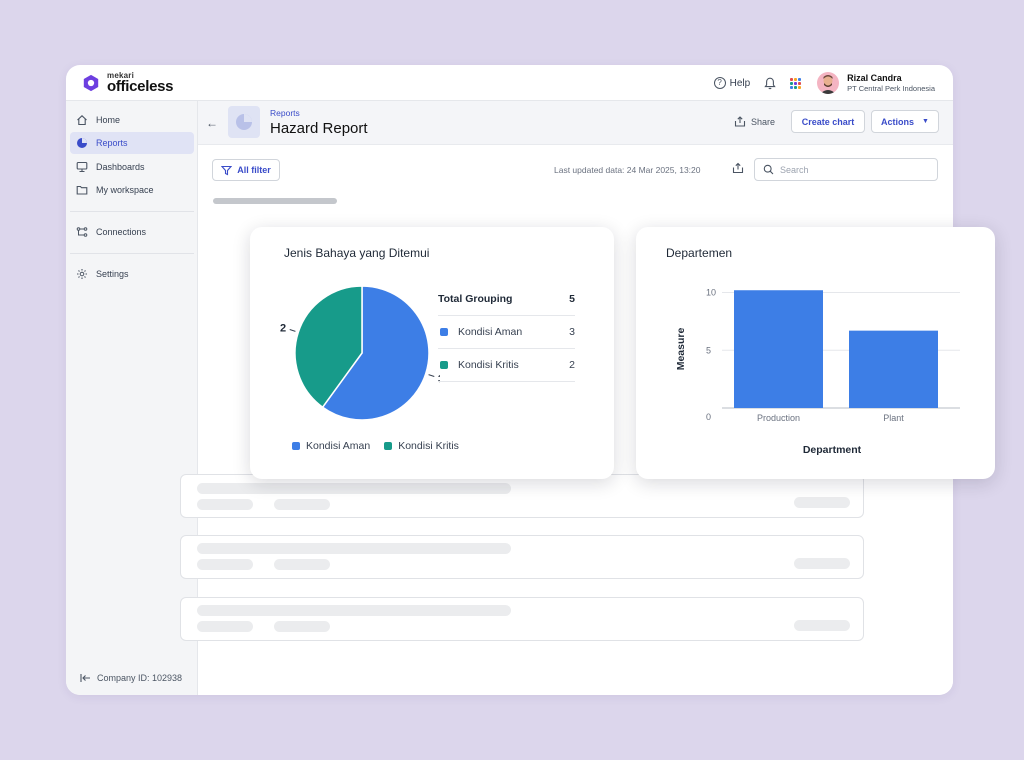 The height and width of the screenshot is (760, 1024). I want to click on company-id-text: Company ID: 102938, so click(140, 678).